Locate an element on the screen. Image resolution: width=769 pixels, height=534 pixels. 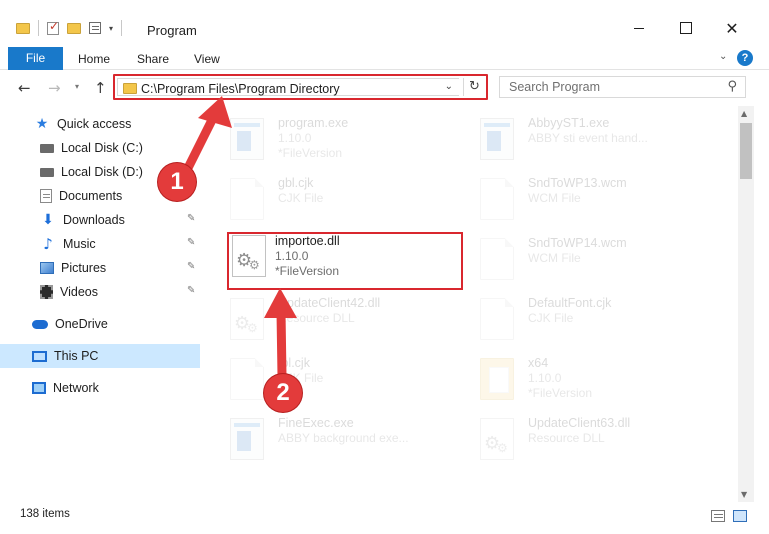
file-name: tbl.cjk is located at coordinates (294, 363).